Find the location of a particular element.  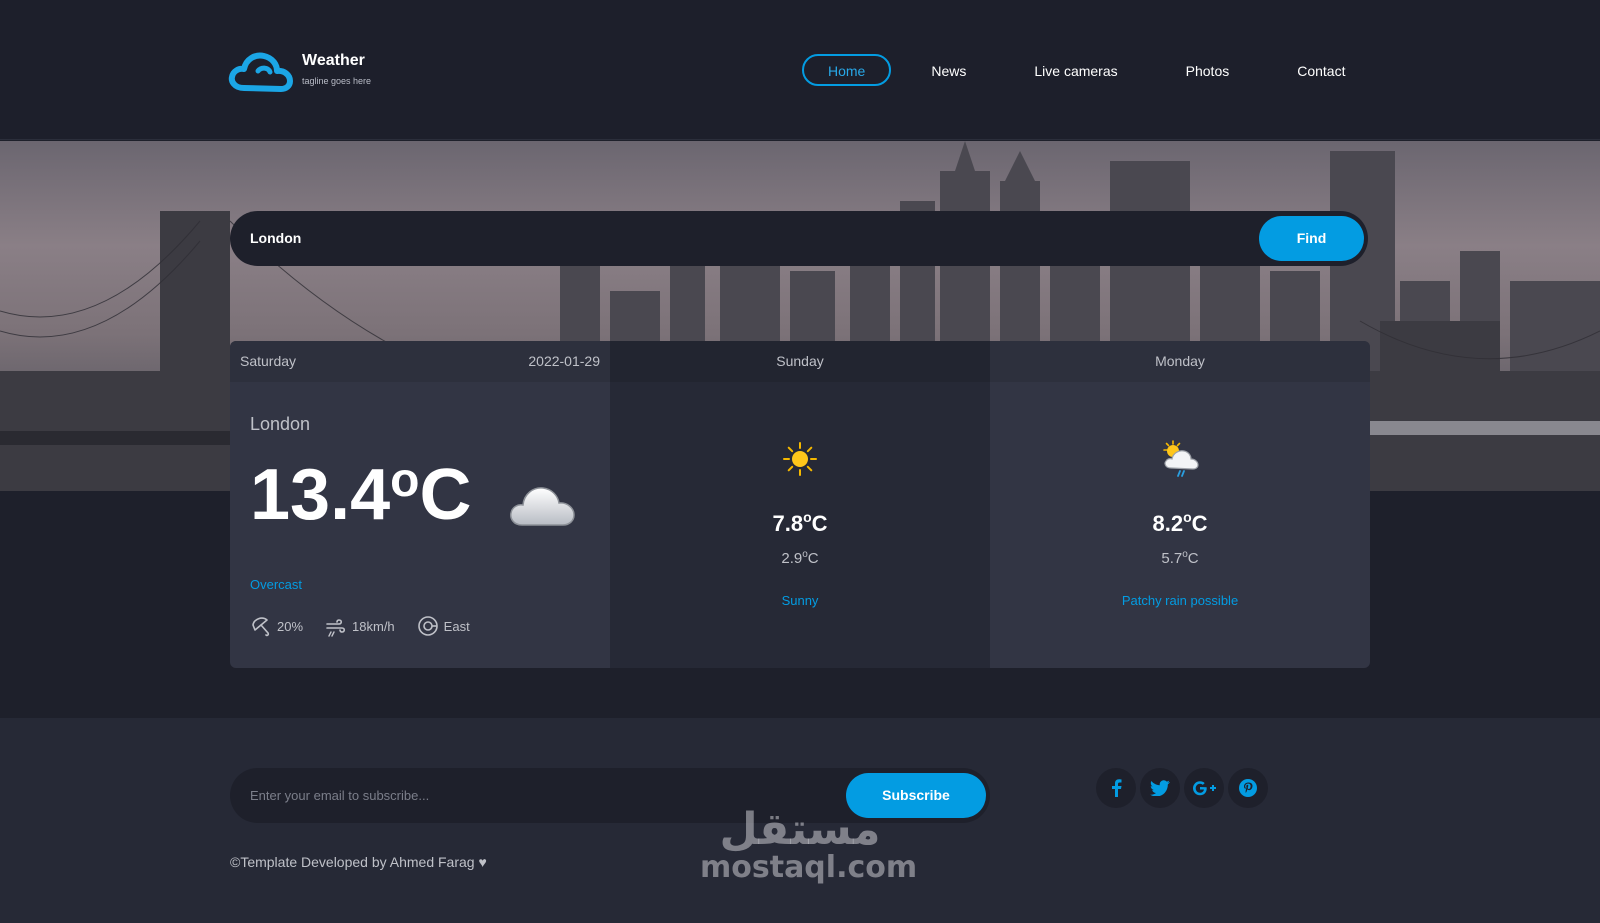

unit-c: C is located at coordinates (445, 495).